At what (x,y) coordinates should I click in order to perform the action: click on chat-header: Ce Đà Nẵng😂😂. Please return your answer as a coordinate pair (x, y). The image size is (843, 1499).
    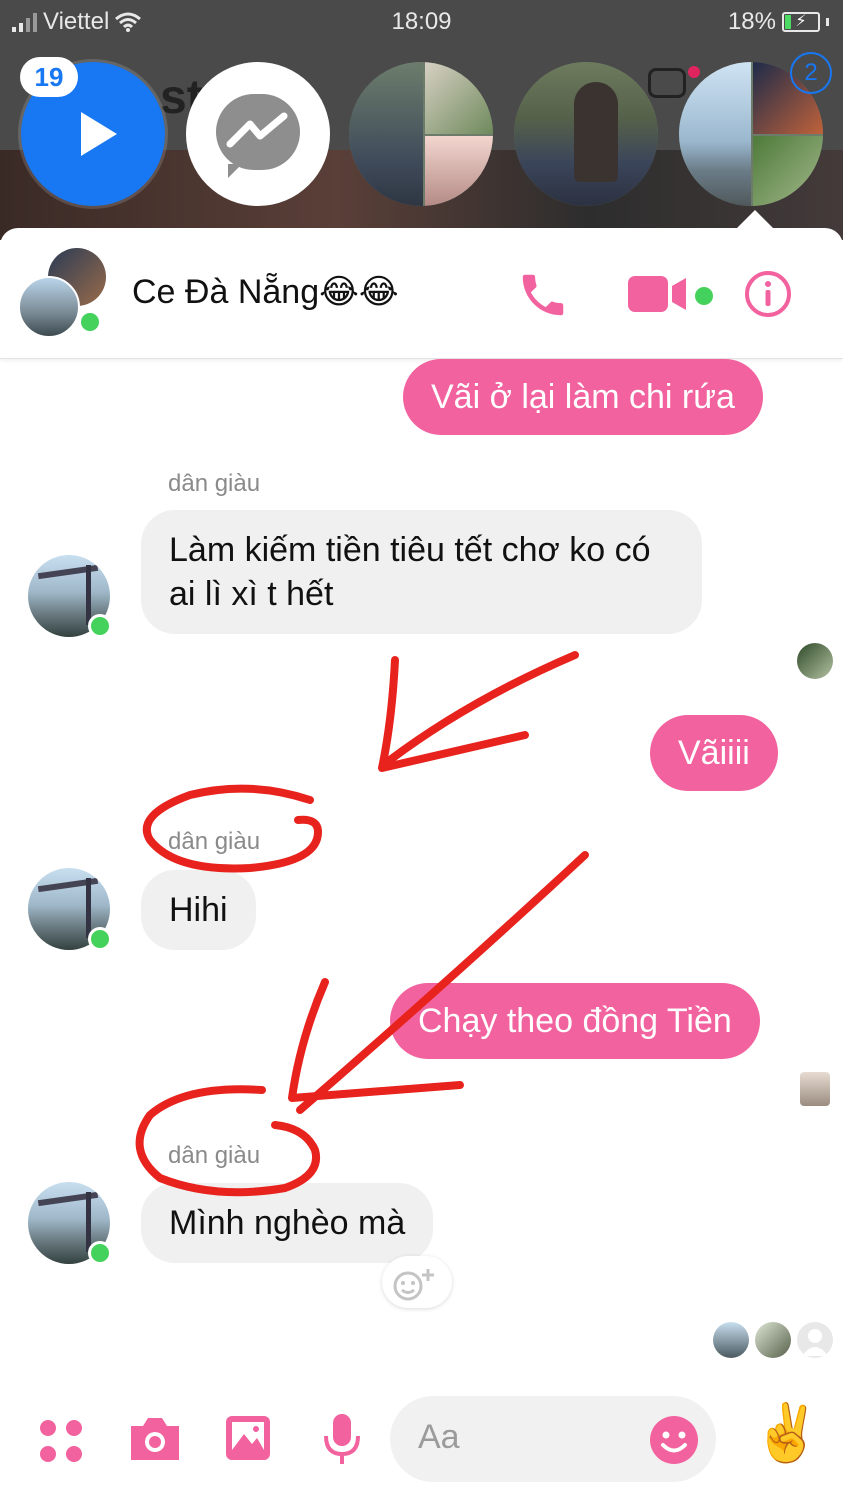
    Looking at the image, I should click on (421, 293).